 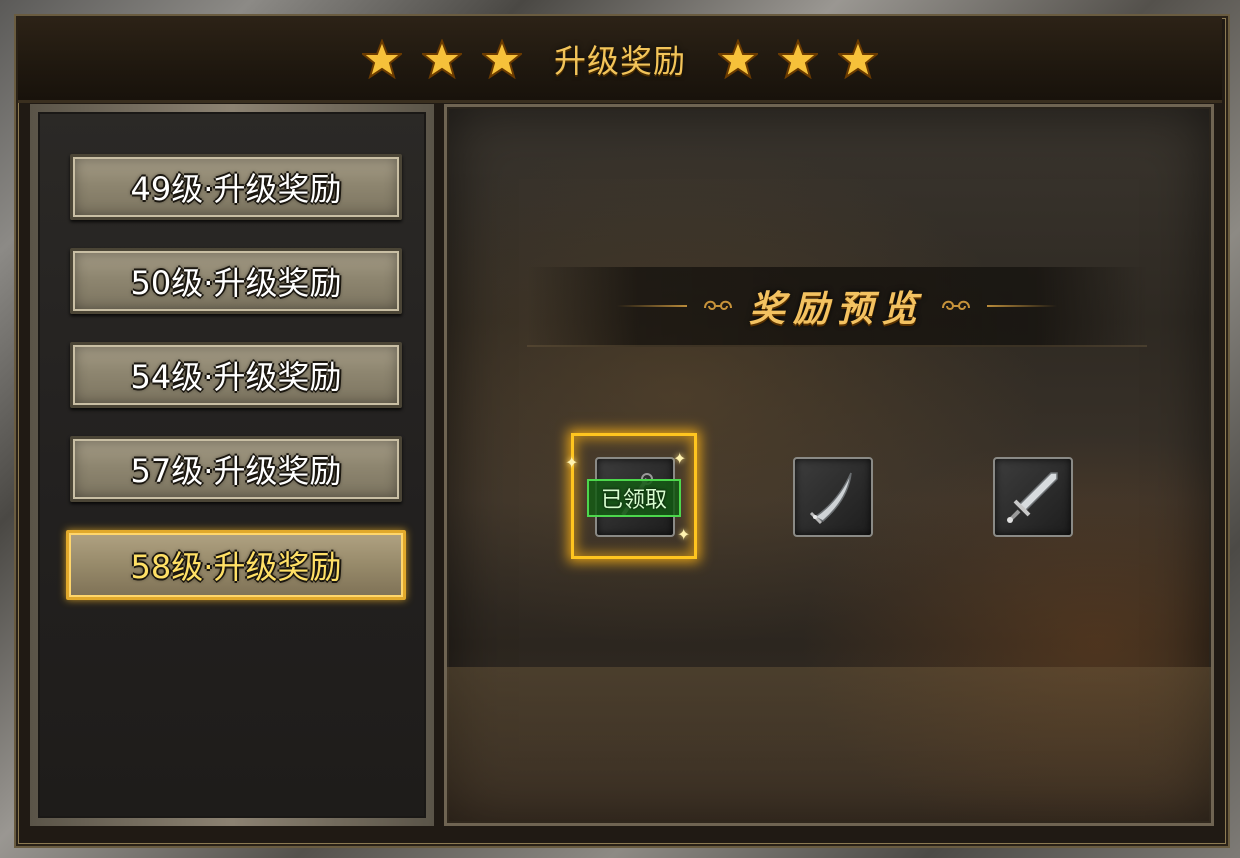 I want to click on background-scene, so click(x=829, y=745).